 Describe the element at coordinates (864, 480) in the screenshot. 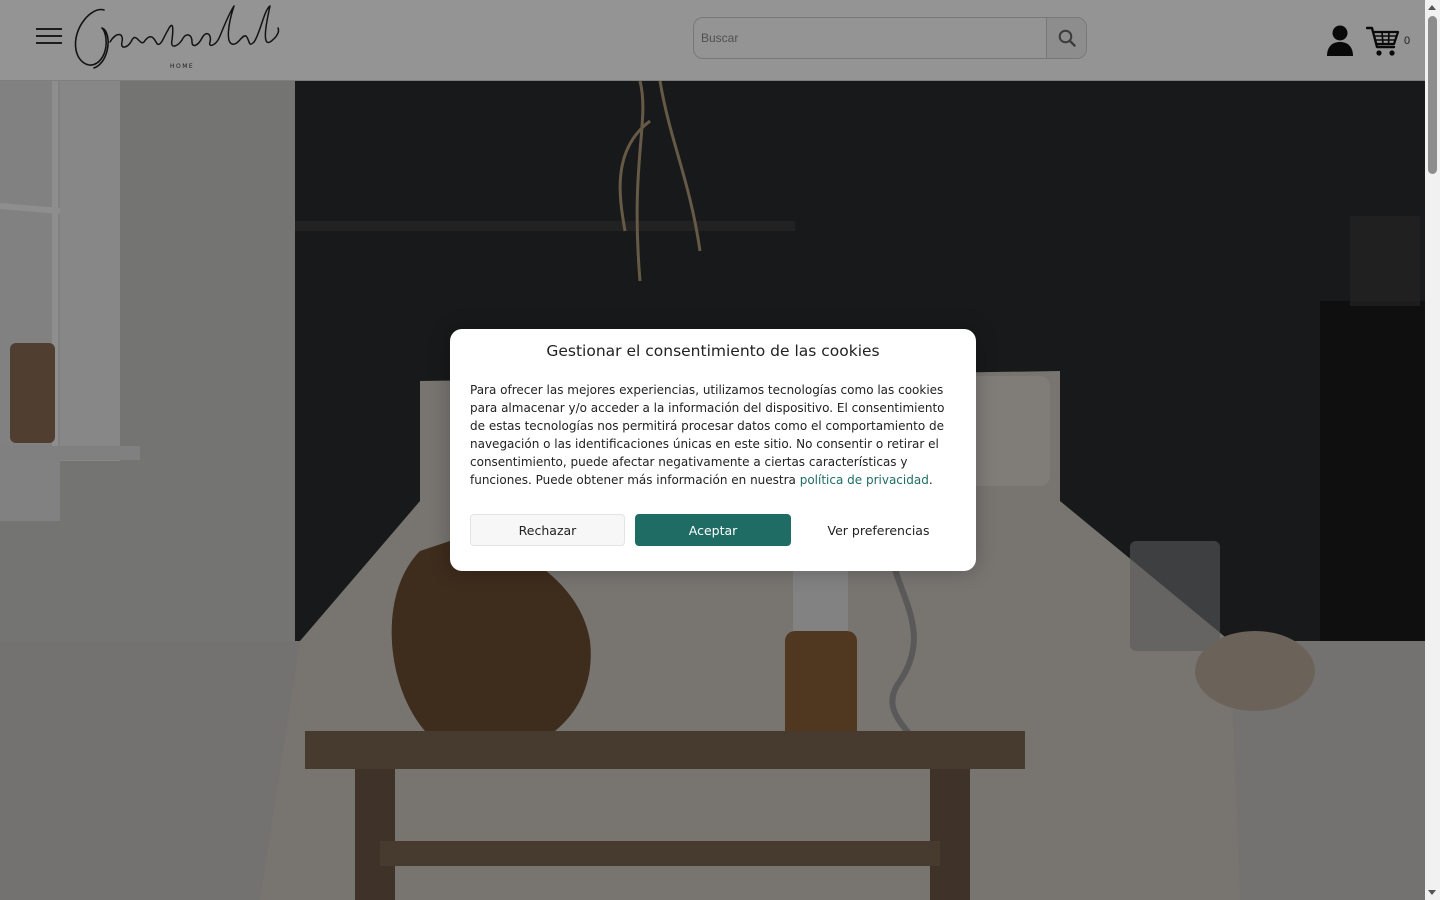

I see `privacy-policy-link: política de privacidad` at that location.